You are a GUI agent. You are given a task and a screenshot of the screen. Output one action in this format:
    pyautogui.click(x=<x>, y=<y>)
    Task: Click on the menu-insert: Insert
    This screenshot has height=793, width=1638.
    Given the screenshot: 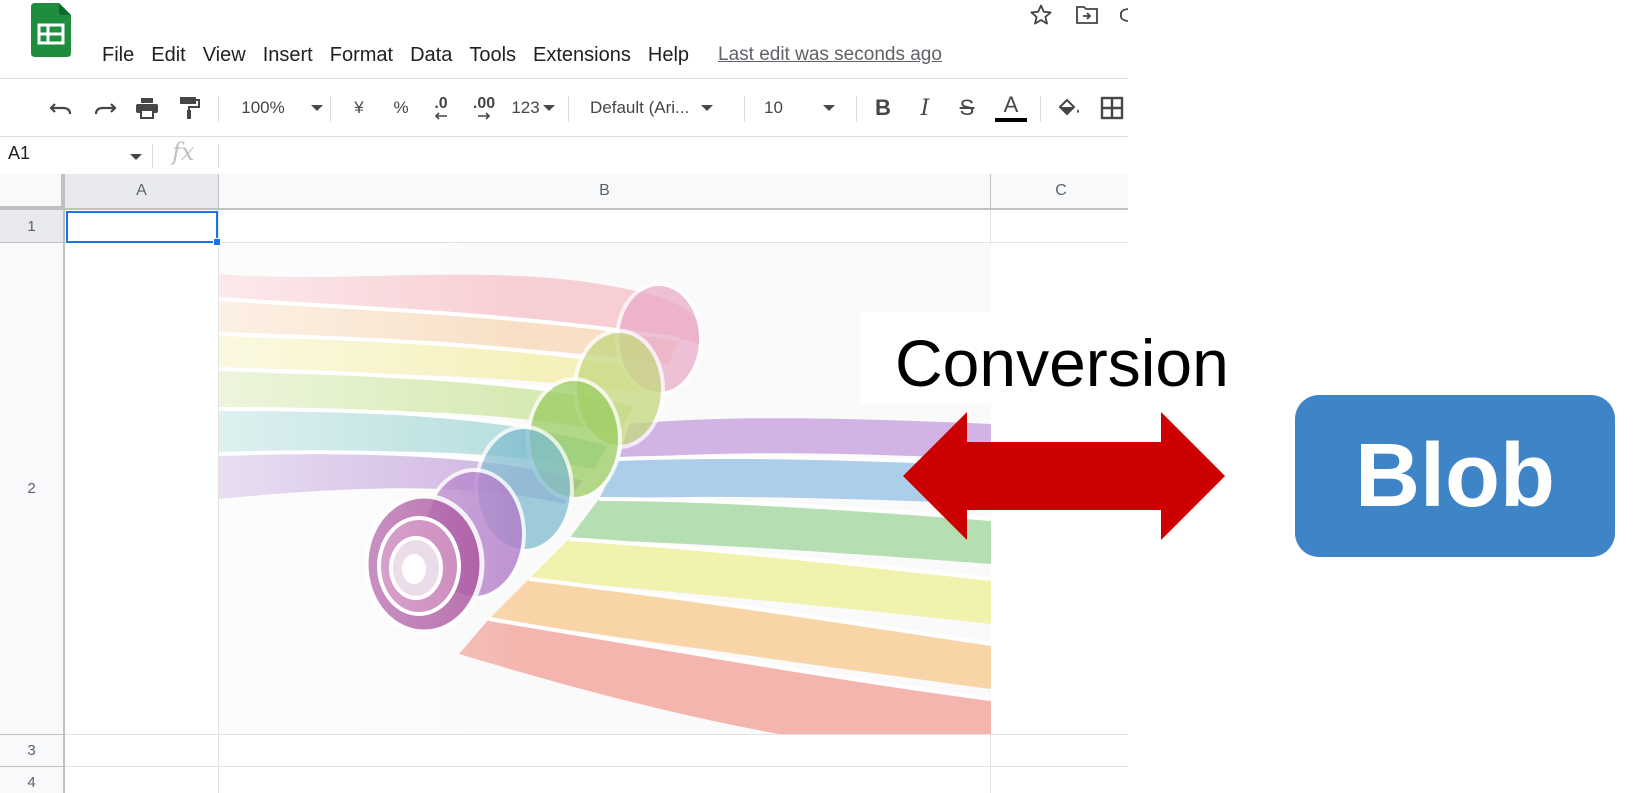 What is the action you would take?
    pyautogui.click(x=288, y=55)
    